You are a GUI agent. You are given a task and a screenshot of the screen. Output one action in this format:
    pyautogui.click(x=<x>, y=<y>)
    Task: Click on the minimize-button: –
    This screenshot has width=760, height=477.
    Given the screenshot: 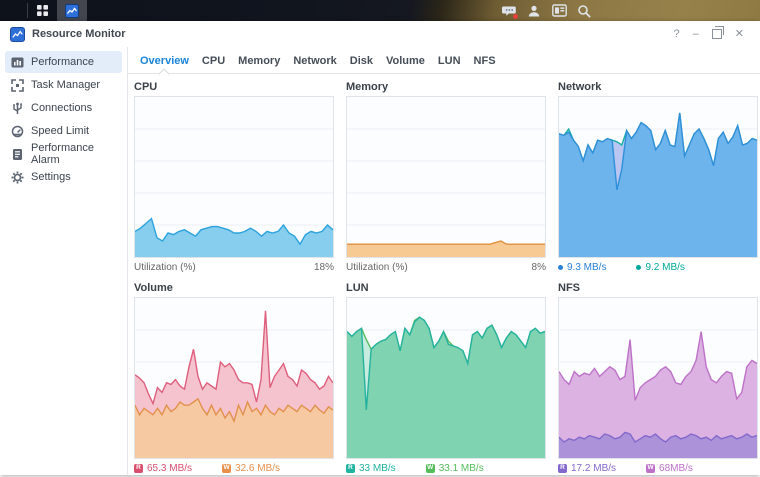 What is the action you would take?
    pyautogui.click(x=696, y=34)
    